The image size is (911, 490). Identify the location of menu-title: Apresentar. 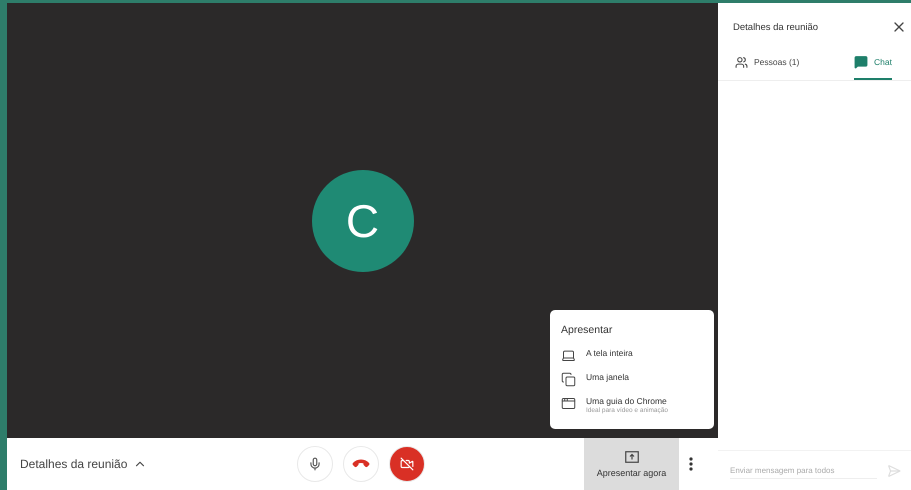
(587, 330).